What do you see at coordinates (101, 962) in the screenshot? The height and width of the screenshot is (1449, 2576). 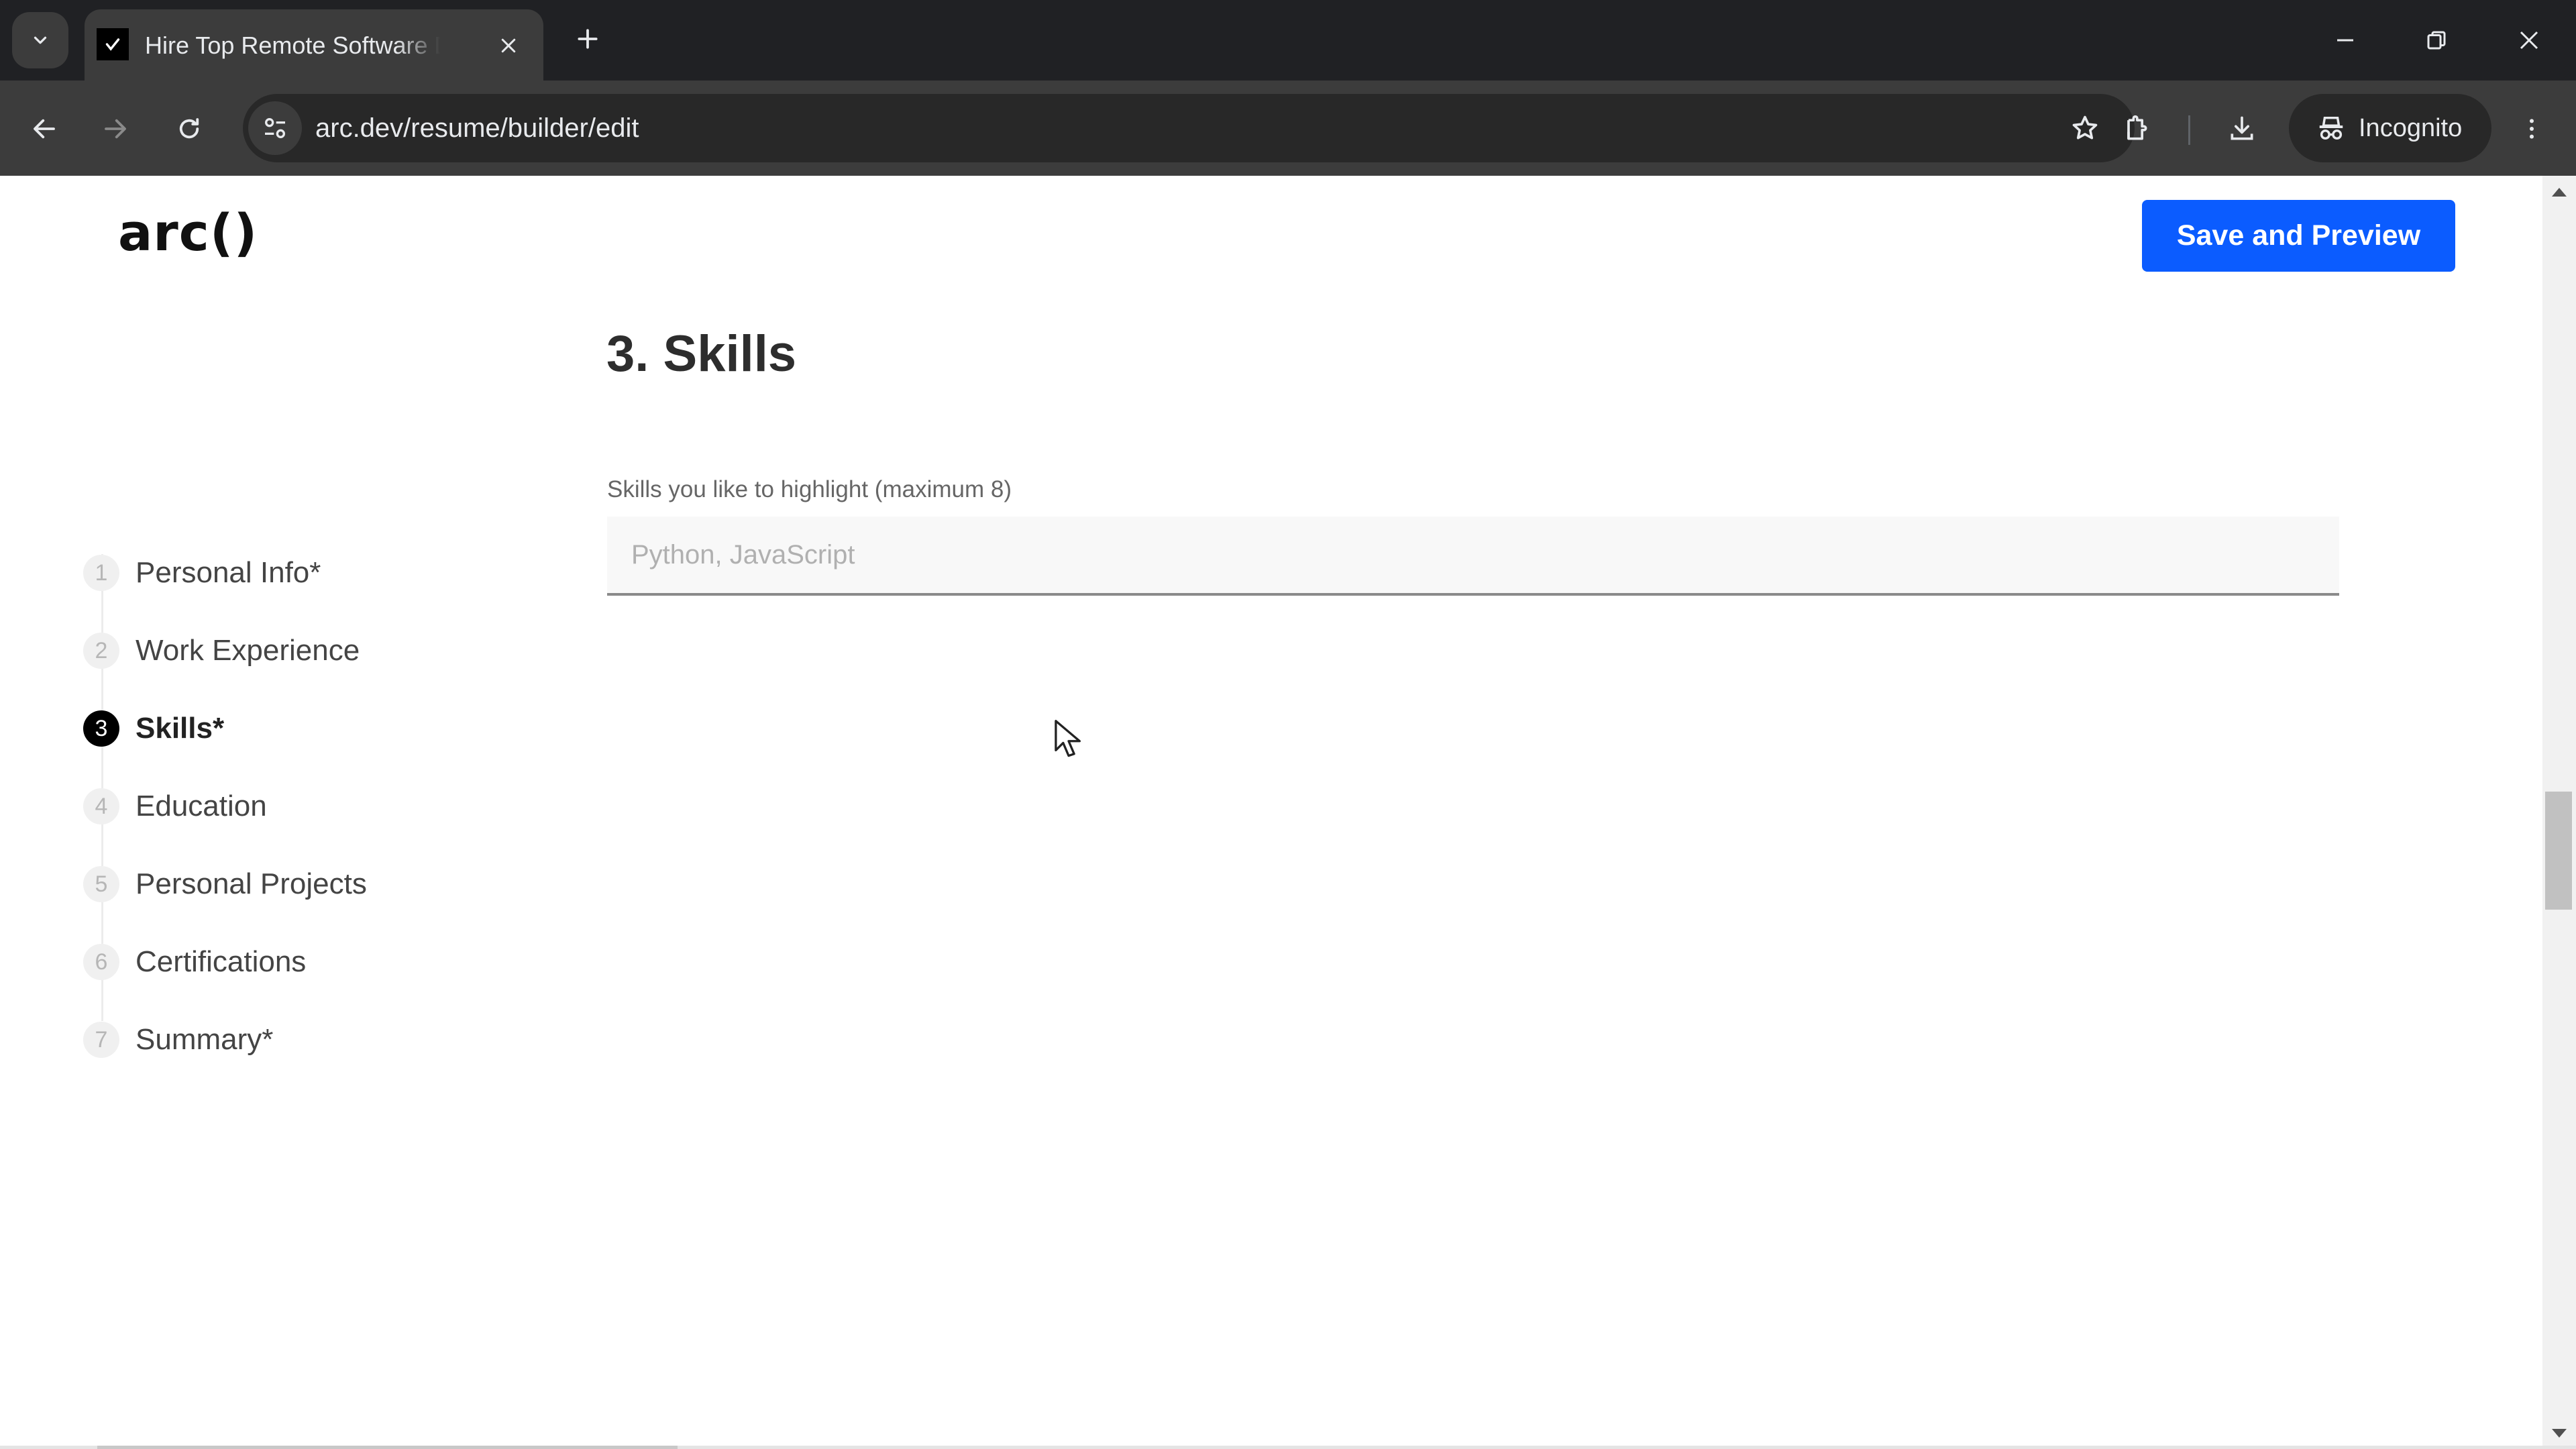 I see `step-number-badge: 6` at bounding box center [101, 962].